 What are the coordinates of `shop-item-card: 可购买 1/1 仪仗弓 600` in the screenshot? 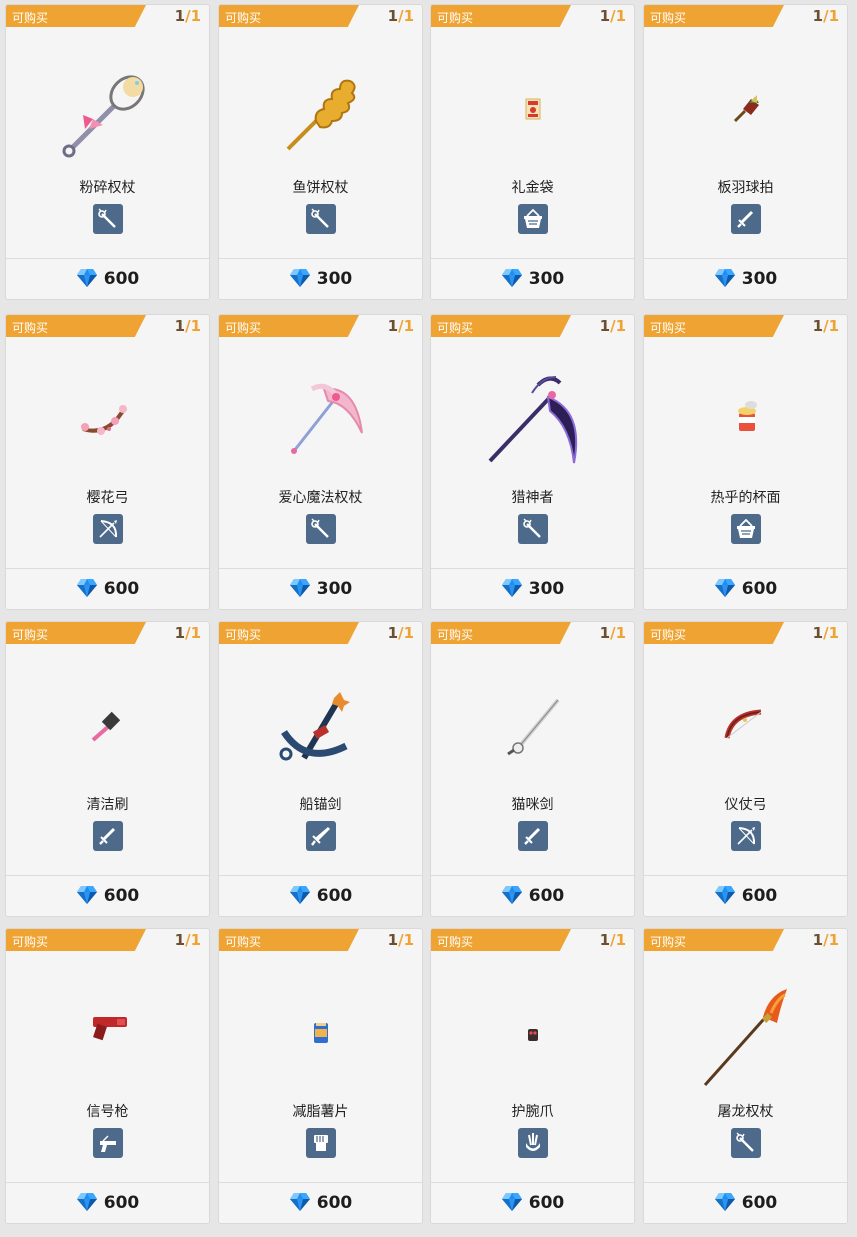 It's located at (745, 769).